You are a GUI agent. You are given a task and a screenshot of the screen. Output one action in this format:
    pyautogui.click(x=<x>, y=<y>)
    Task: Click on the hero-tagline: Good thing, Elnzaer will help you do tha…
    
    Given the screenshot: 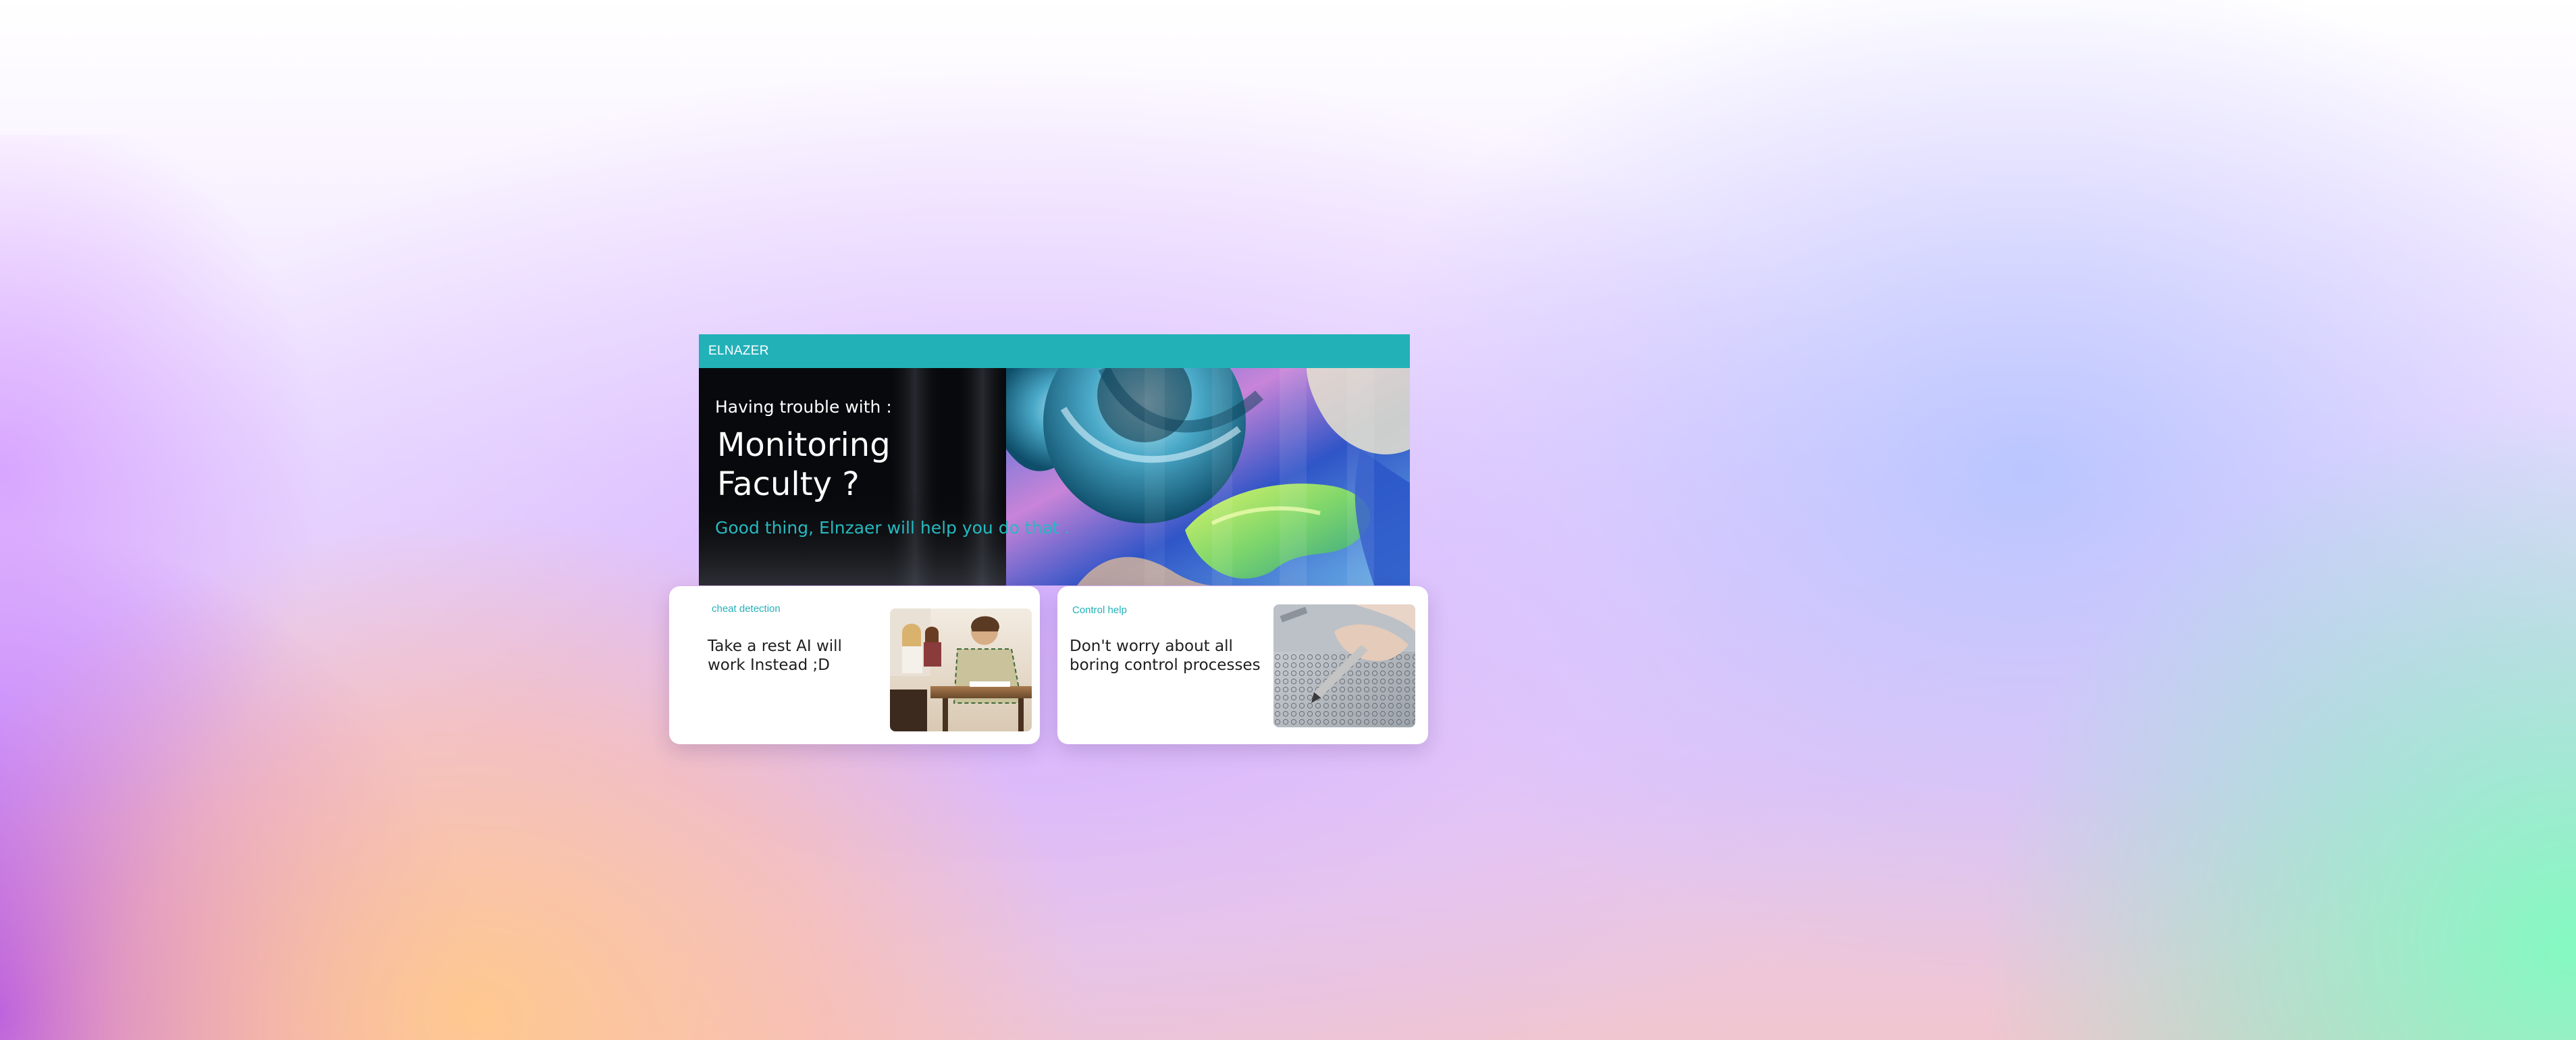 What is the action you would take?
    pyautogui.click(x=893, y=528)
    